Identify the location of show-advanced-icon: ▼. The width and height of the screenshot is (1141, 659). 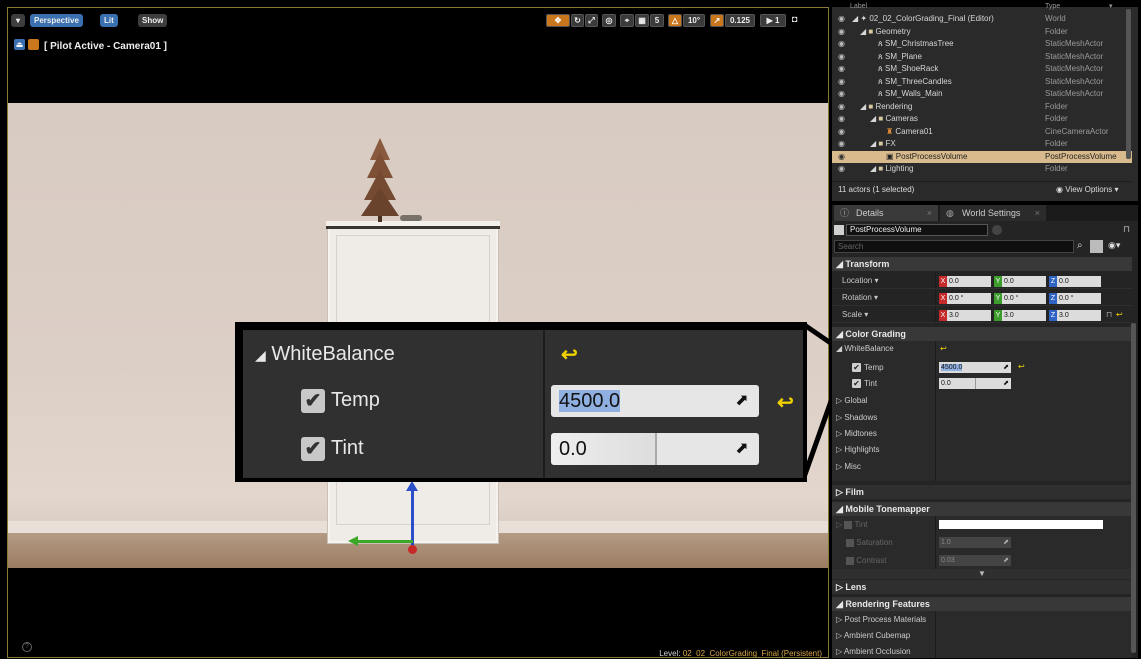
(982, 574).